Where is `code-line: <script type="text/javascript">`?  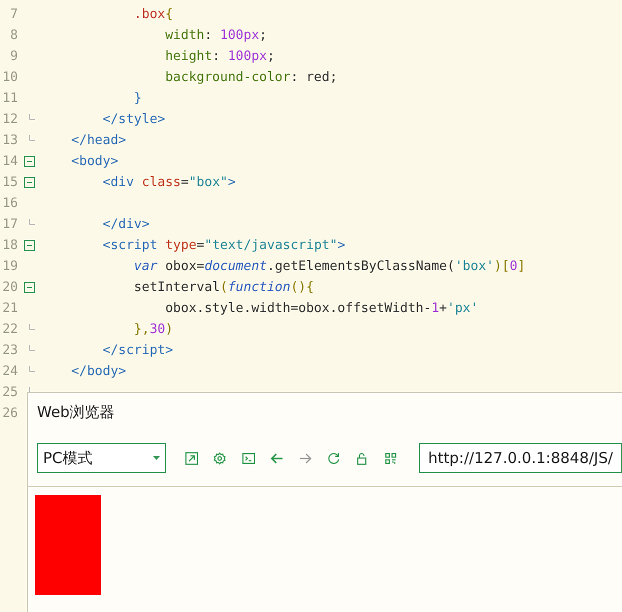 code-line: <script type="text/javascript"> is located at coordinates (224, 245).